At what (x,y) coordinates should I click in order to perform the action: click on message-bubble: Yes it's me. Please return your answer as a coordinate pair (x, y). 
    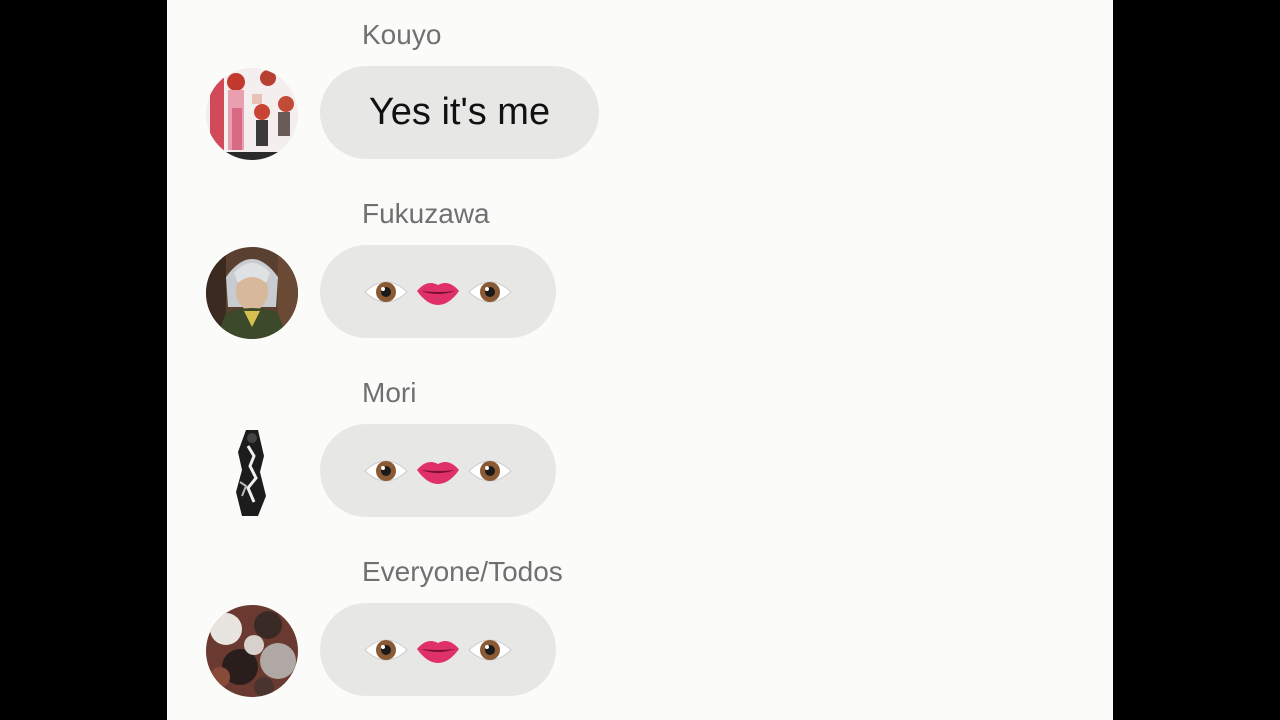
    Looking at the image, I should click on (459, 112).